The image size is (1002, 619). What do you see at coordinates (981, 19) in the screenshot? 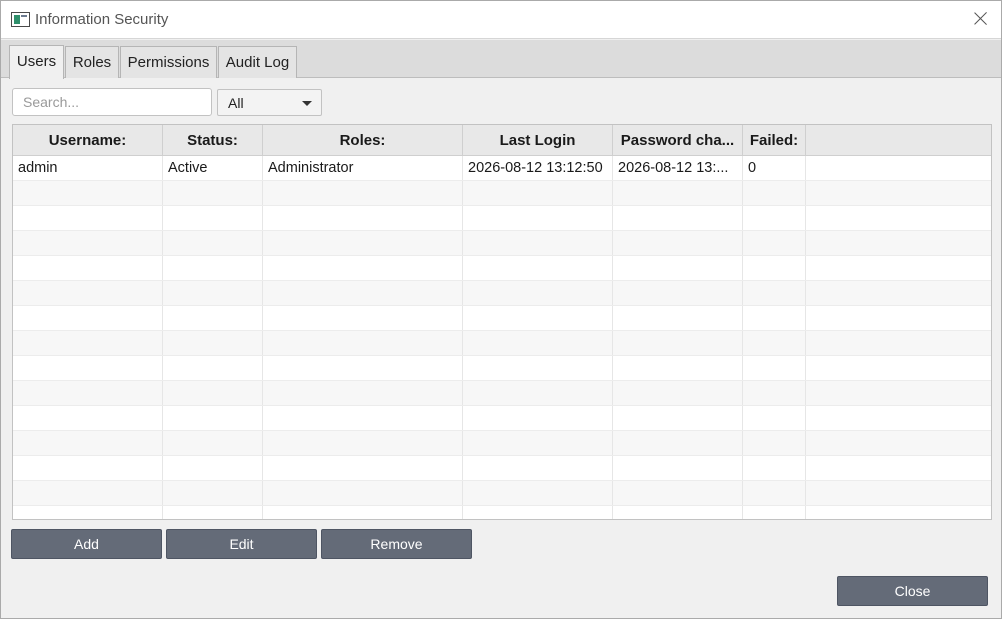
I see `close-icon` at bounding box center [981, 19].